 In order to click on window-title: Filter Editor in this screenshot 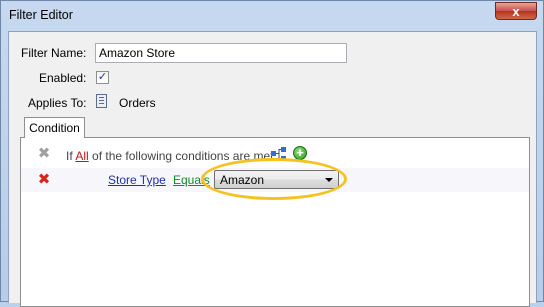, I will do `click(41, 15)`.